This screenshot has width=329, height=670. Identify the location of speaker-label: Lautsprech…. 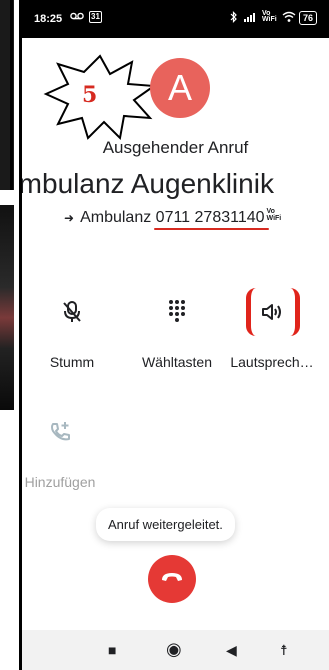
(272, 362).